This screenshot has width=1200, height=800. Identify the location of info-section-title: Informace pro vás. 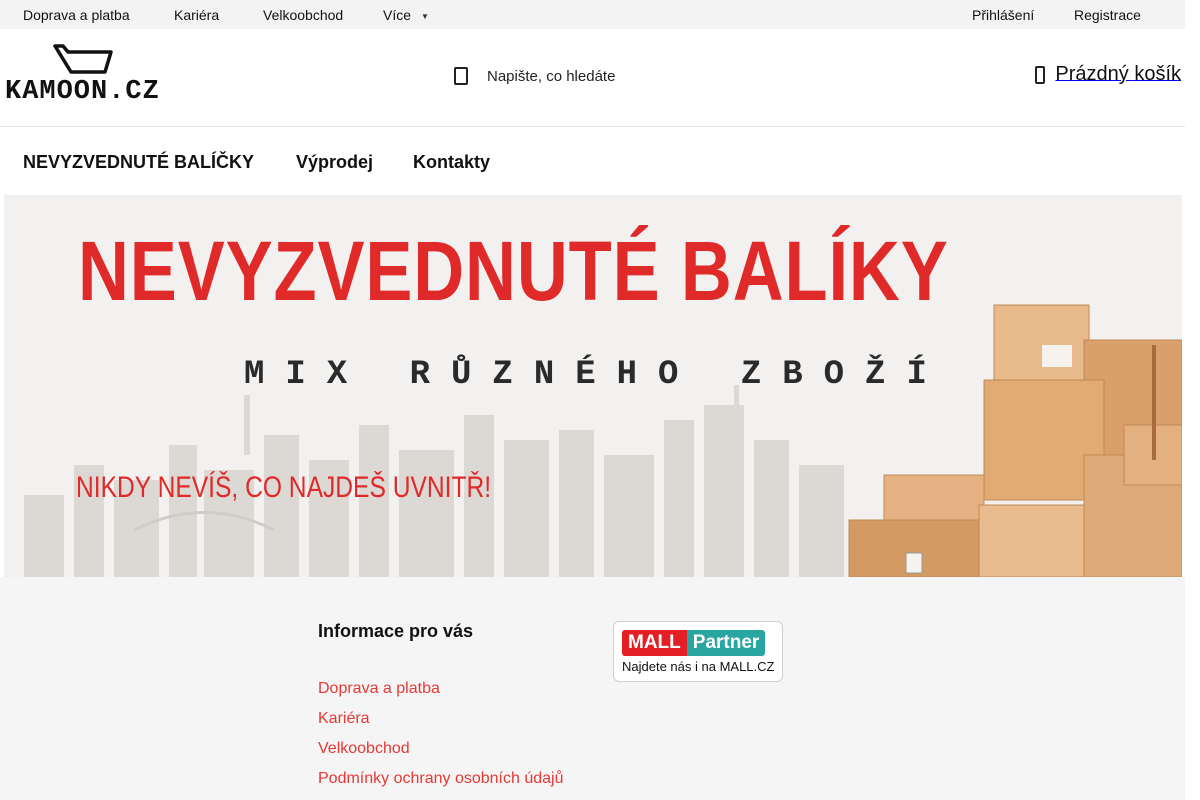
(396, 631).